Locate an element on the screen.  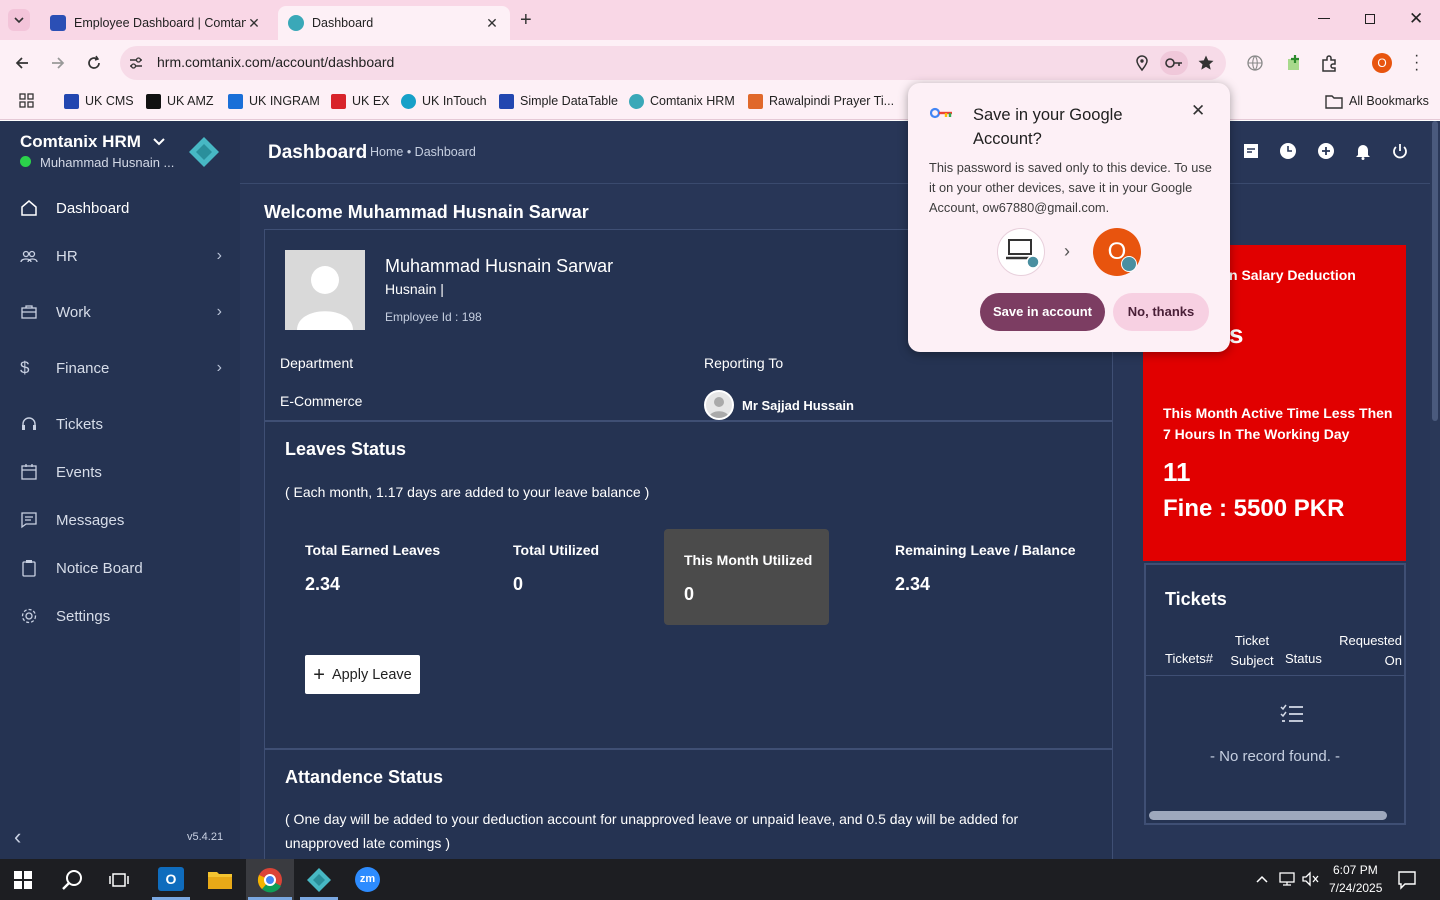
browser-tab-employee-dashboard: Employee Dashboard | Comtanix ✕ is located at coordinates (156, 23).